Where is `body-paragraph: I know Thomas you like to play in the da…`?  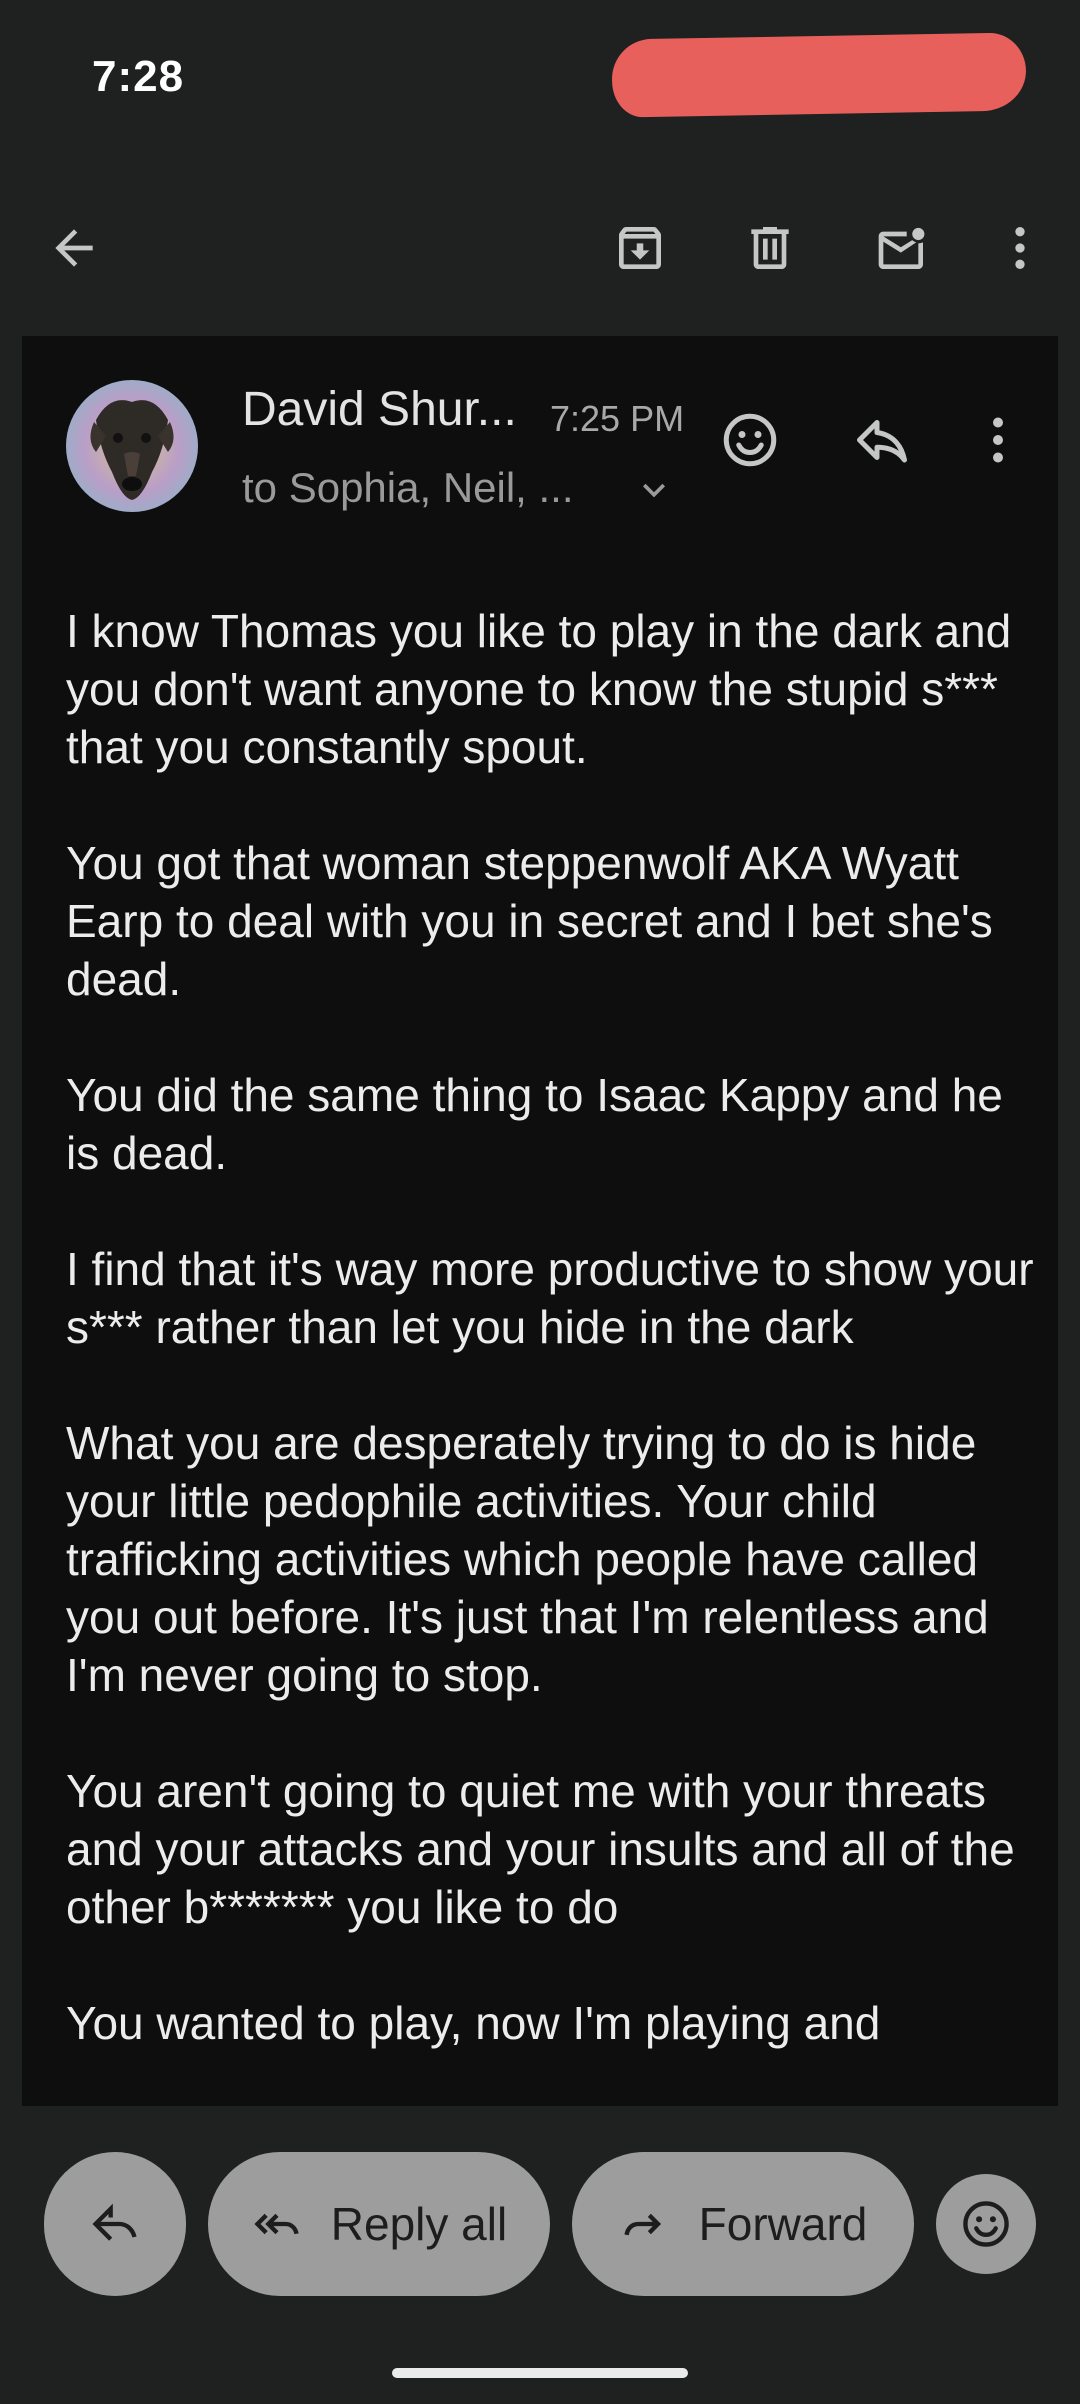 body-paragraph: I know Thomas you like to play in the da… is located at coordinates (539, 689).